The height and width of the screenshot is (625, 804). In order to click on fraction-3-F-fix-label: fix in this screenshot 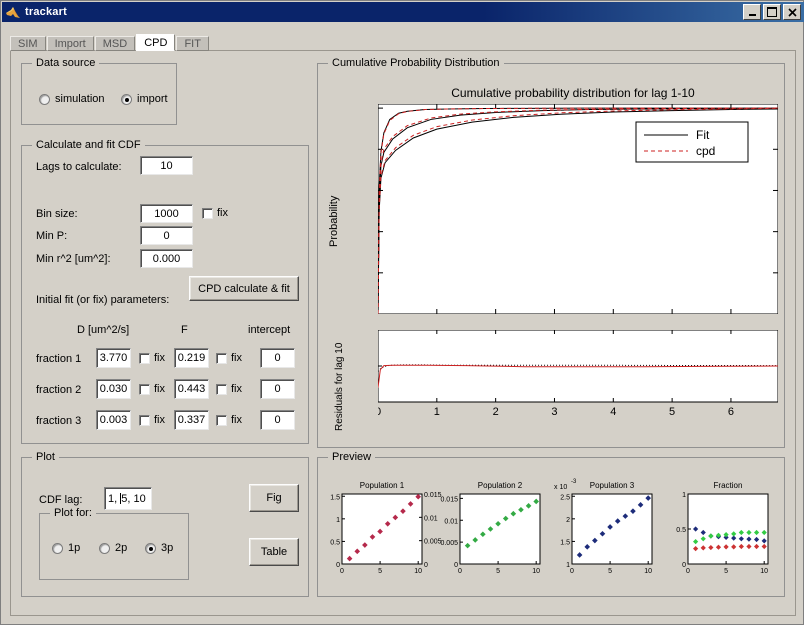, I will do `click(236, 420)`.